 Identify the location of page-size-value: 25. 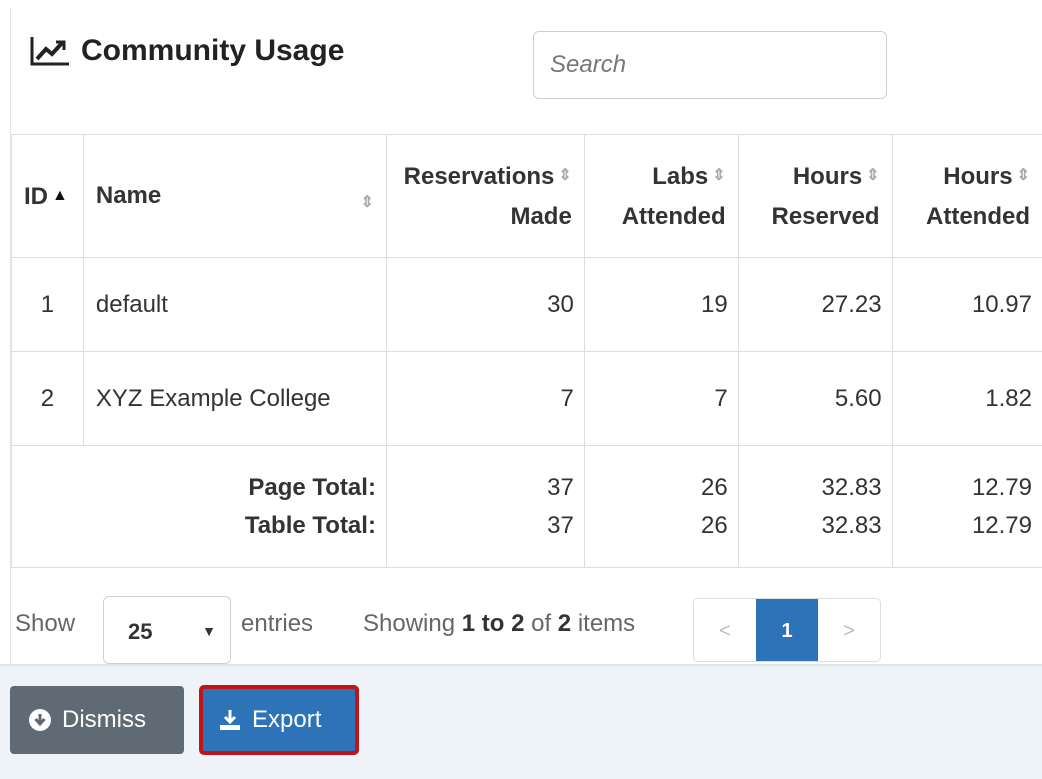
(140, 631).